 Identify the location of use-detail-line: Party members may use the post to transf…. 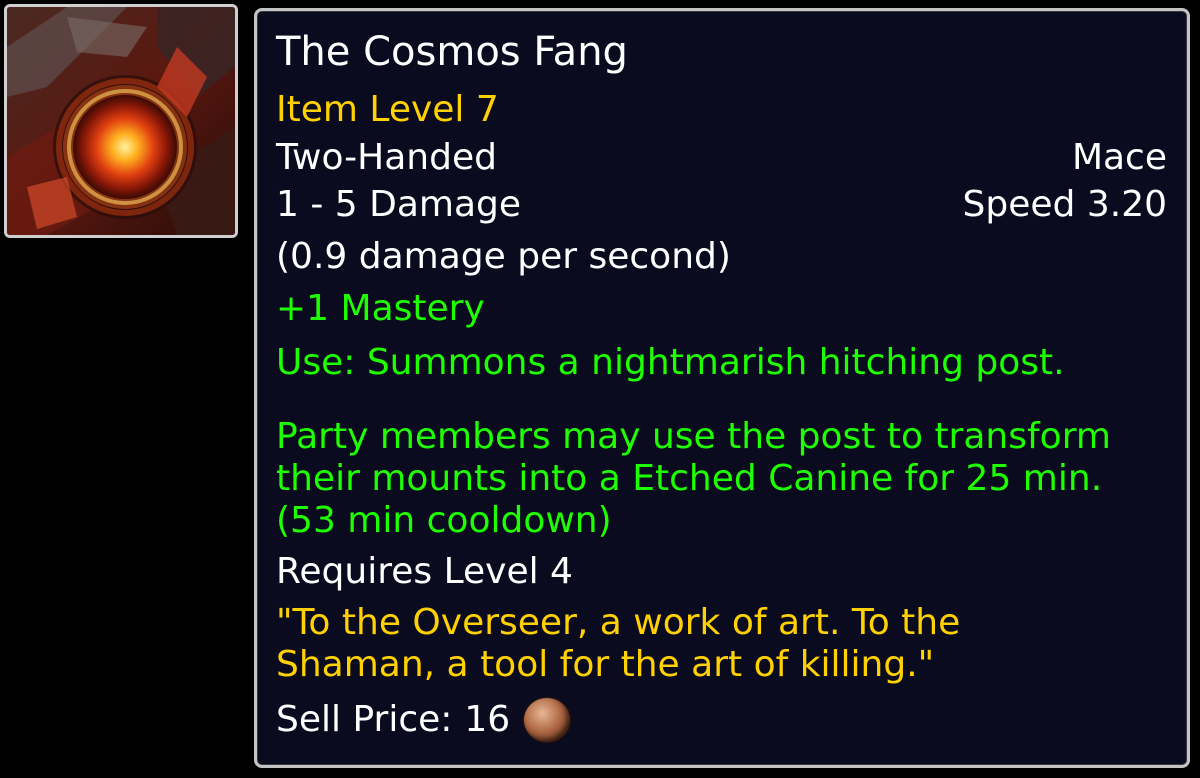
(693, 436).